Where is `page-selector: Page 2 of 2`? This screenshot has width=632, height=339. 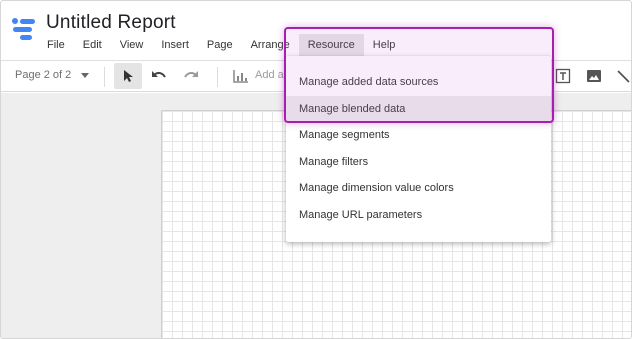 page-selector: Page 2 of 2 is located at coordinates (52, 75).